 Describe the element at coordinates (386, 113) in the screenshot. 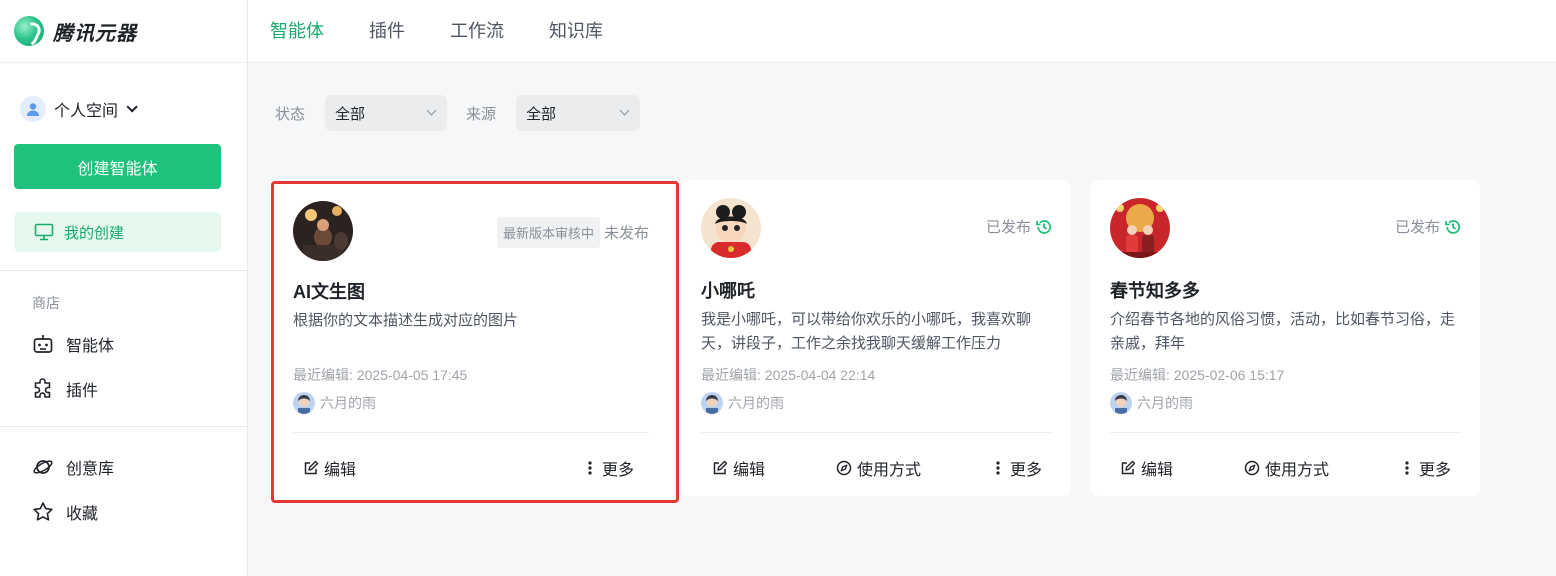

I see `status-filter-select: 全部` at that location.